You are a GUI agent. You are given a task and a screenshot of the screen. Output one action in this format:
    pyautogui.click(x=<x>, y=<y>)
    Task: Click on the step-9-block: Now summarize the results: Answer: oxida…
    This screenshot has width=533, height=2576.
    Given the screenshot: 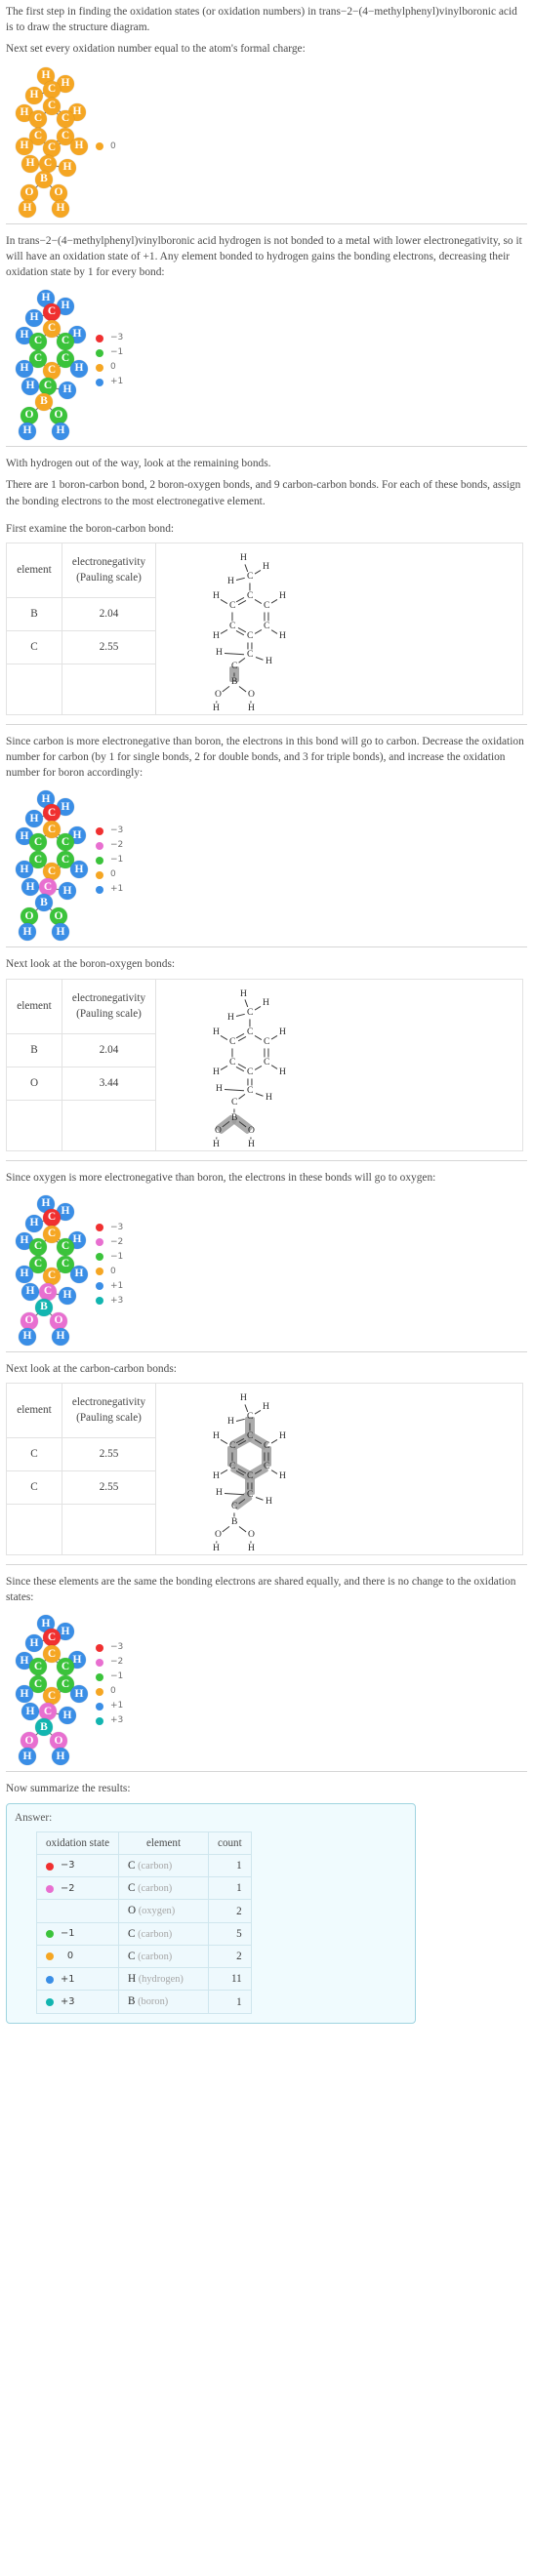 What is the action you would take?
    pyautogui.click(x=266, y=1902)
    